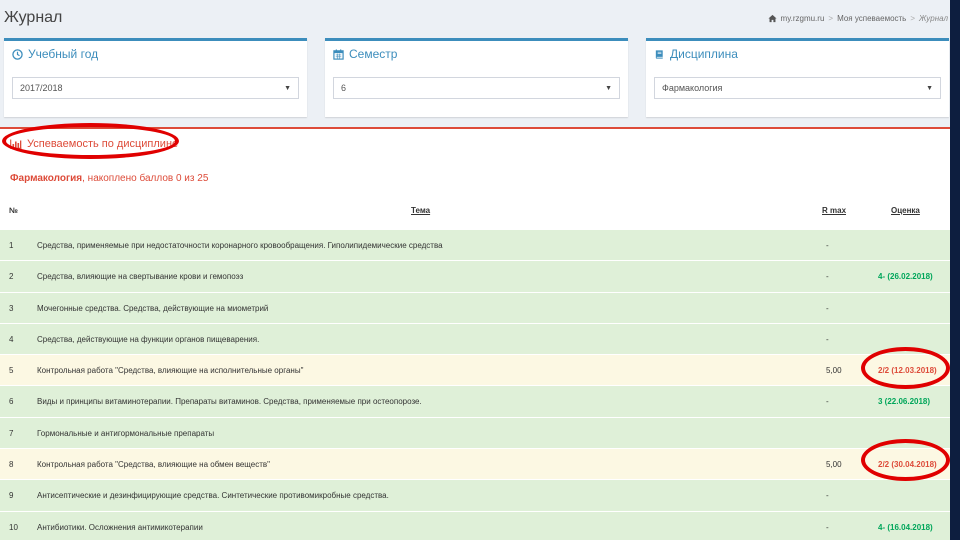  Describe the element at coordinates (871, 18) in the screenshot. I see `breadcrumb-performance: Моя успеваемость` at that location.